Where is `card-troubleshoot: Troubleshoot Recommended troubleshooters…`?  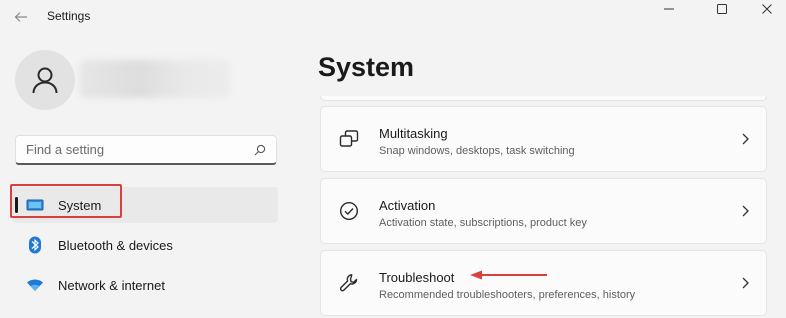
card-troubleshoot: Troubleshoot Recommended troubleshooters… is located at coordinates (543, 283).